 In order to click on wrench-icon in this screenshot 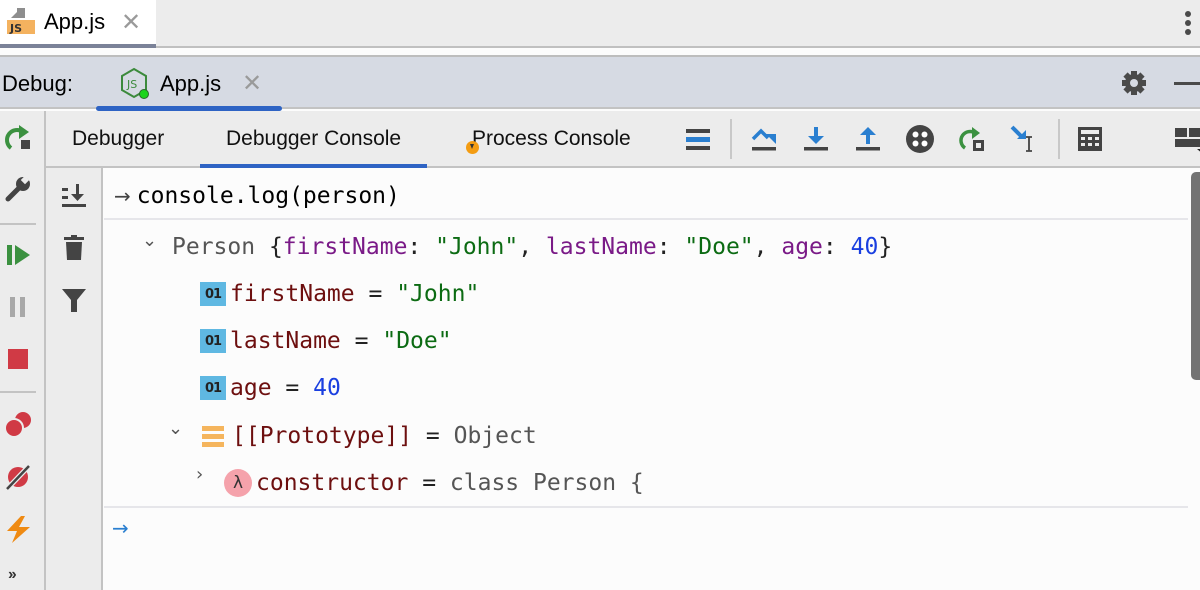, I will do `click(17, 188)`.